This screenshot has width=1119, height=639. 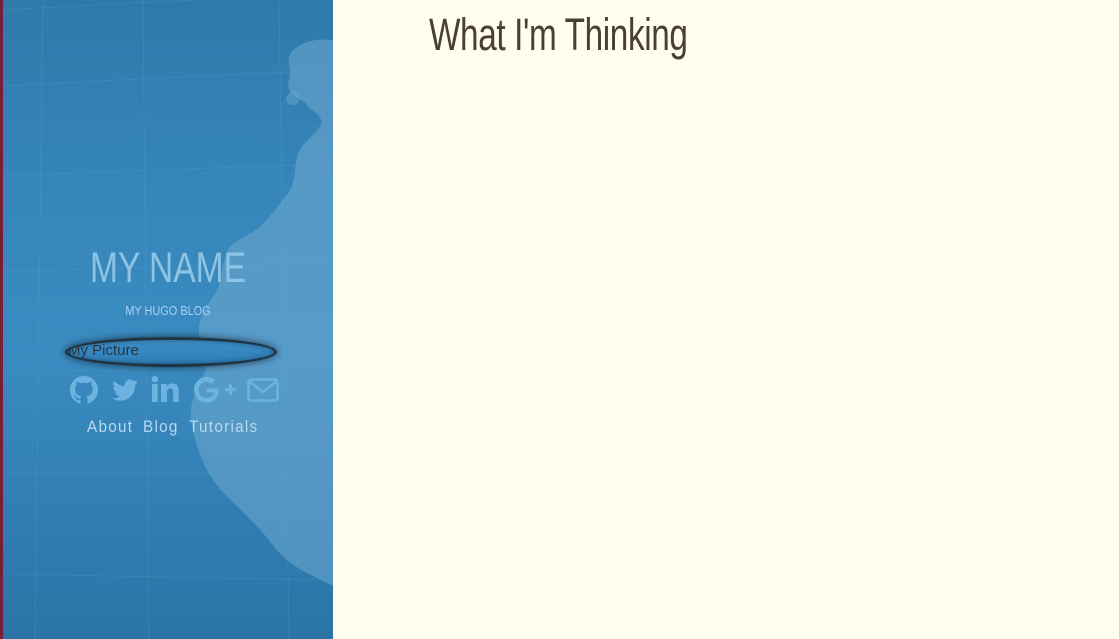 What do you see at coordinates (558, 34) in the screenshot?
I see `page-title: What I'm Thinking` at bounding box center [558, 34].